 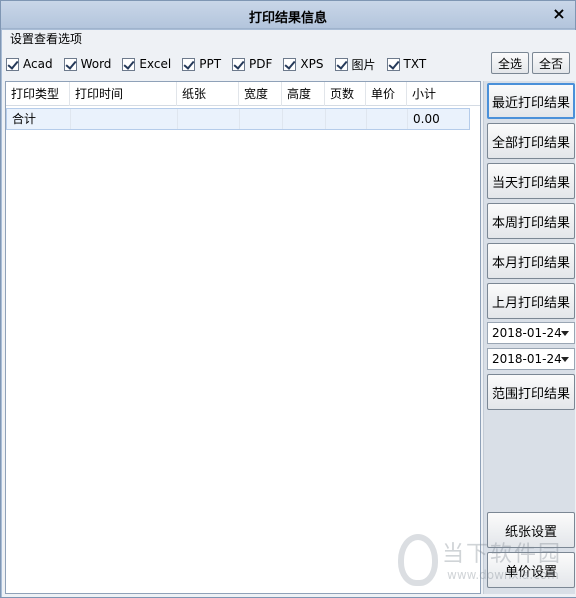 What do you see at coordinates (123, 94) in the screenshot?
I see `column-header-time: 打印时间` at bounding box center [123, 94].